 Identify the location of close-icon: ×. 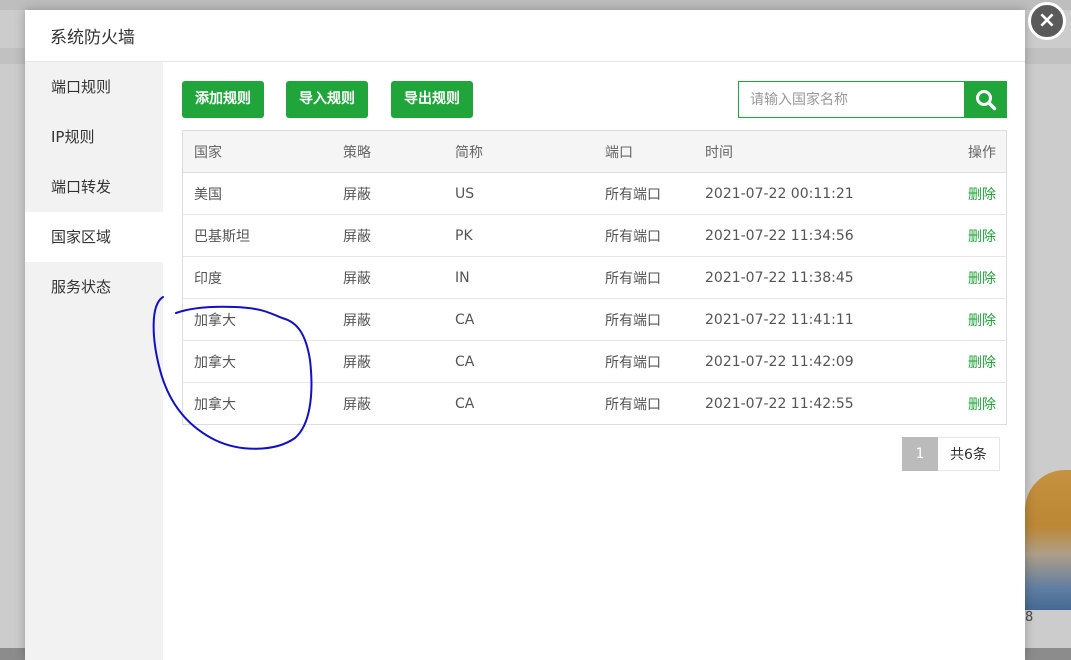
(1047, 20).